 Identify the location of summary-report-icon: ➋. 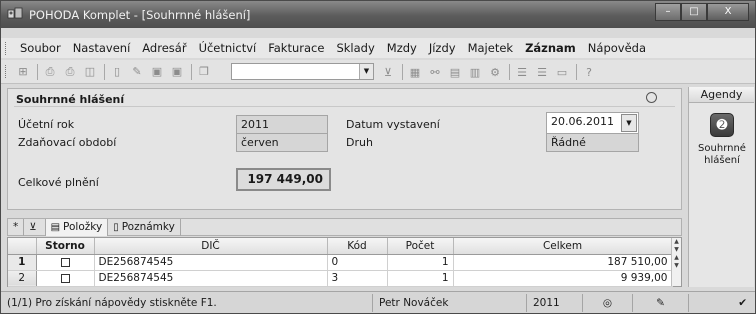
(722, 125).